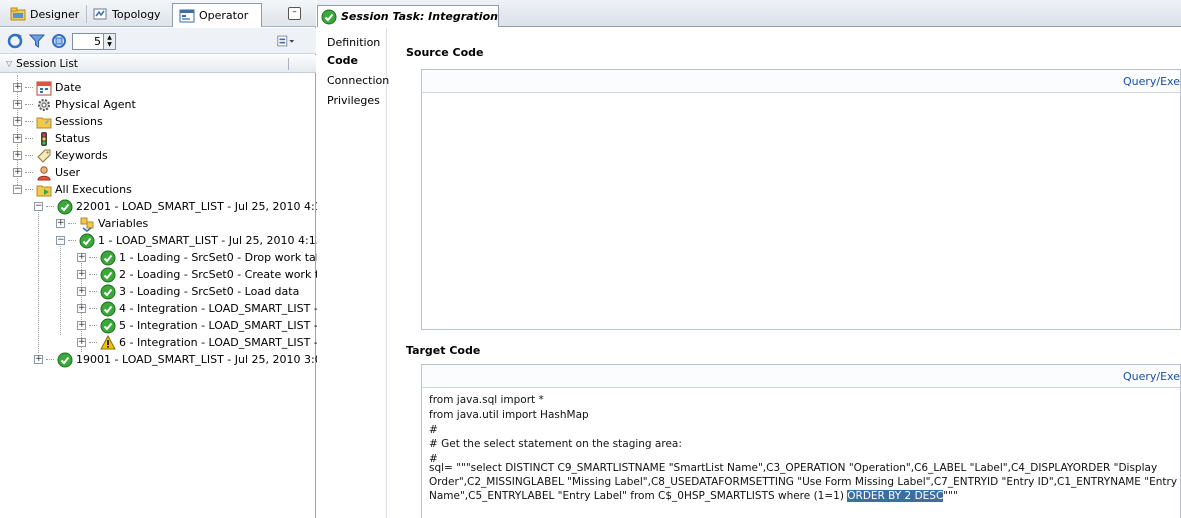 This screenshot has width=1181, height=518. Describe the element at coordinates (108, 341) in the screenshot. I see `warning-icon` at that location.